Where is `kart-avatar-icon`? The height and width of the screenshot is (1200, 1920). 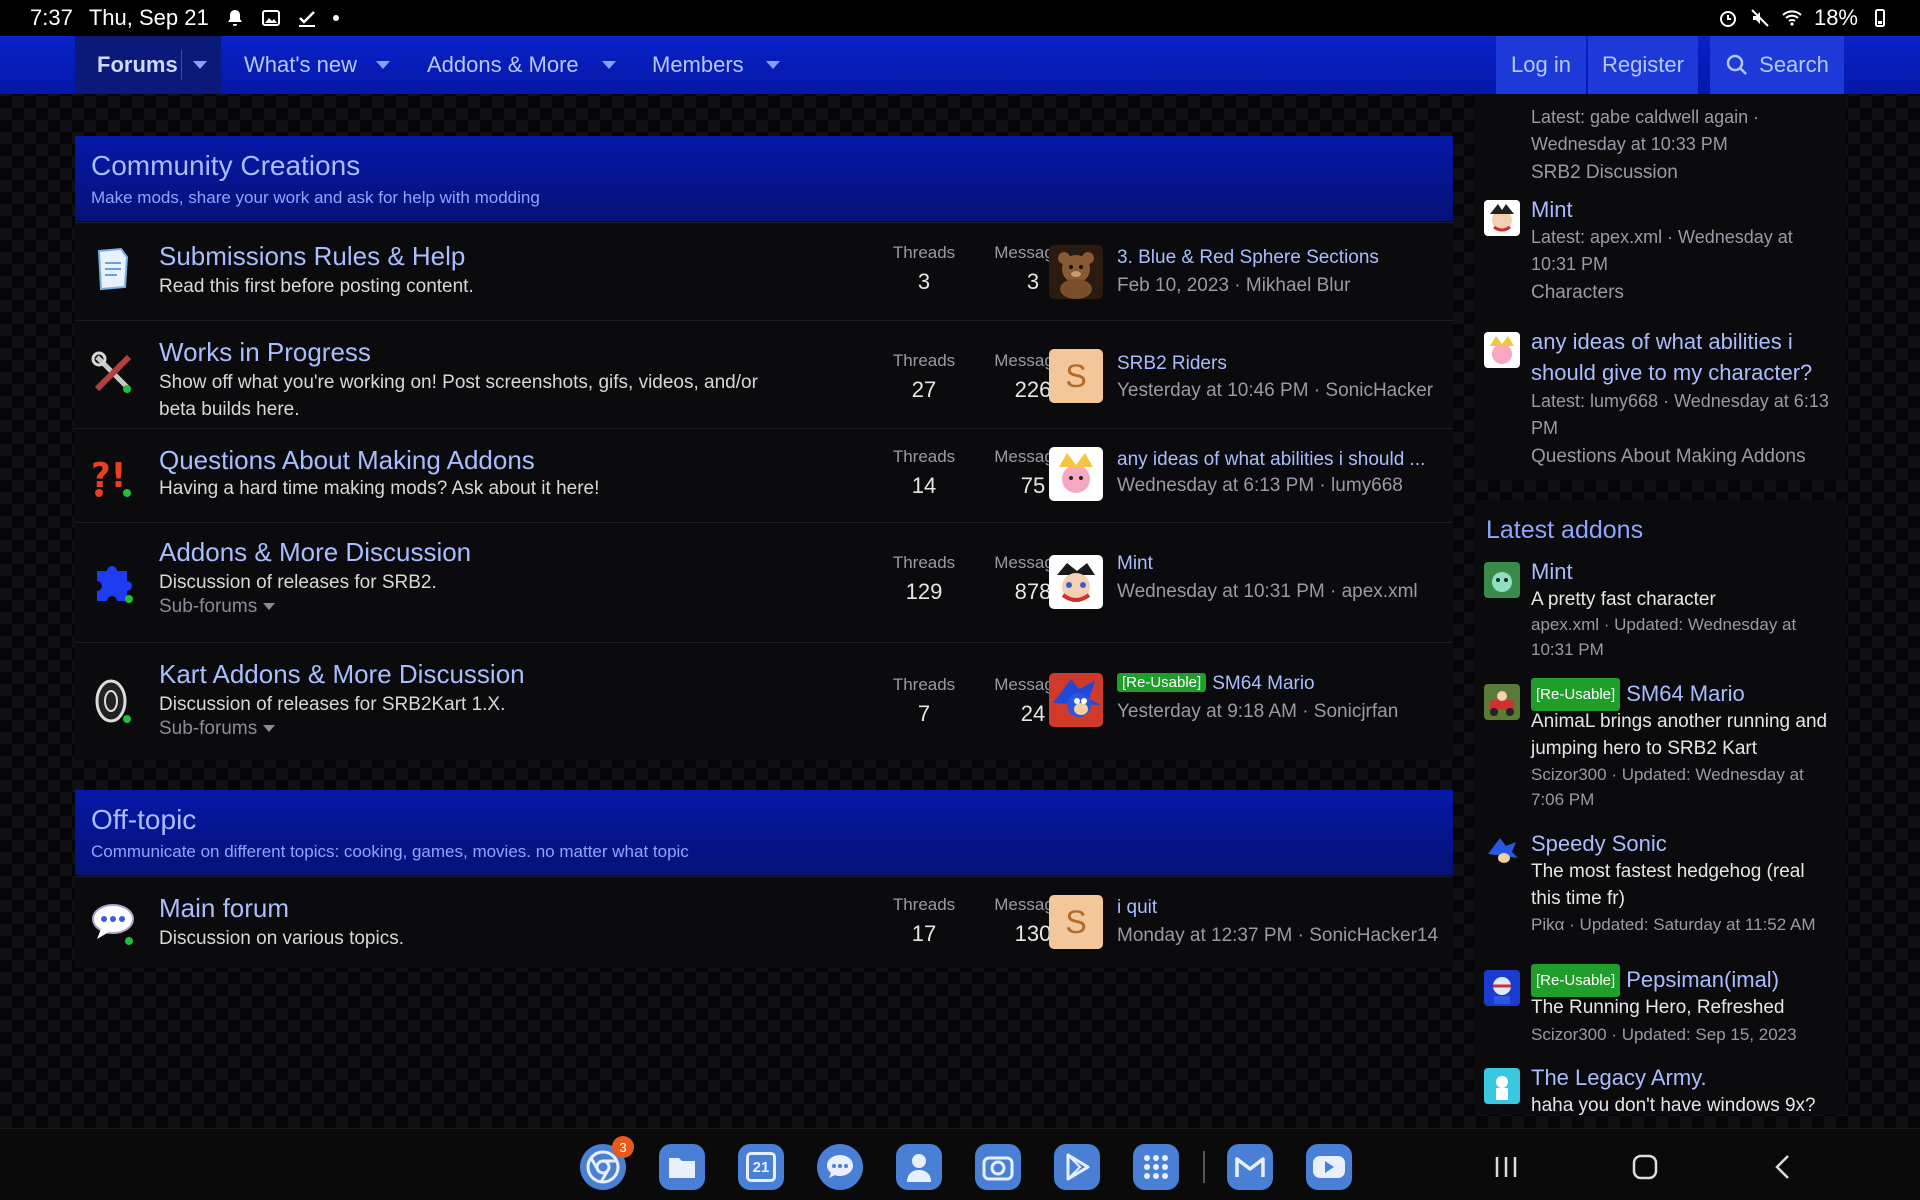
kart-avatar-icon is located at coordinates (1502, 702).